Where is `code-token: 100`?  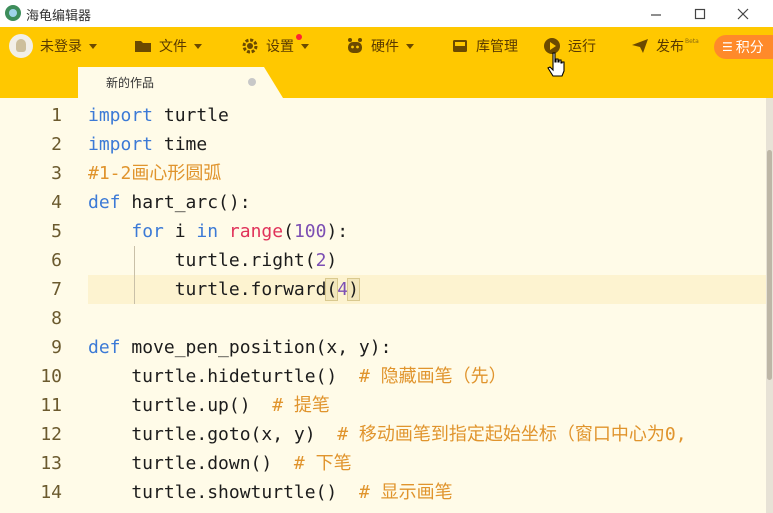 code-token: 100 is located at coordinates (310, 231).